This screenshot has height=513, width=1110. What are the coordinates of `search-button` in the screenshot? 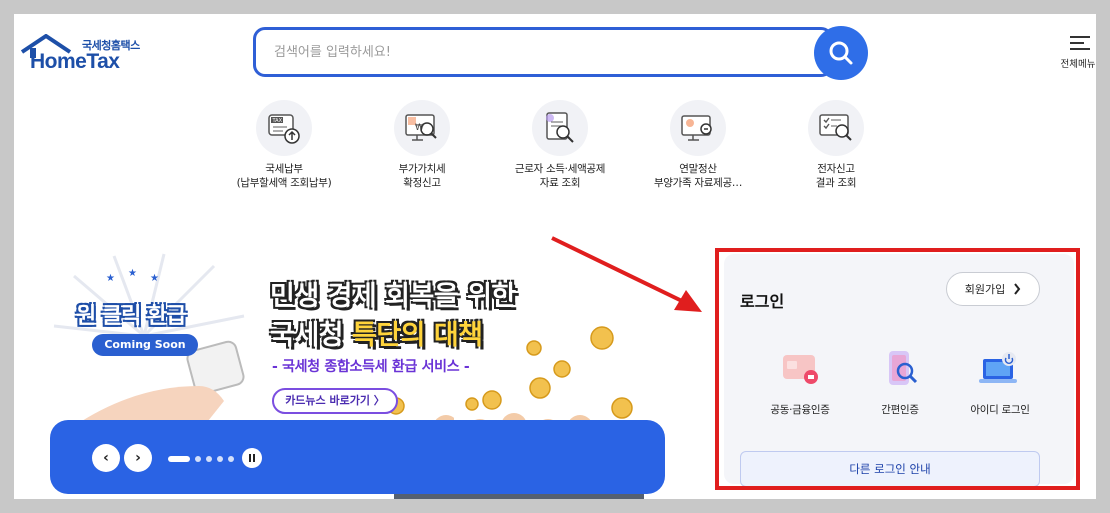 It's located at (841, 53).